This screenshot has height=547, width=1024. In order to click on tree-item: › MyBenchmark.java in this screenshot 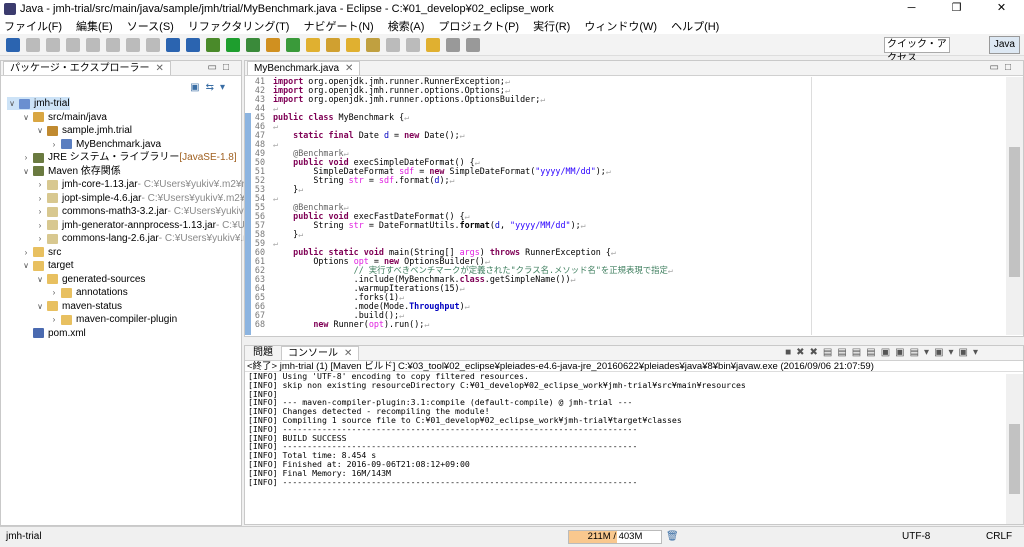, I will do `click(105, 144)`.